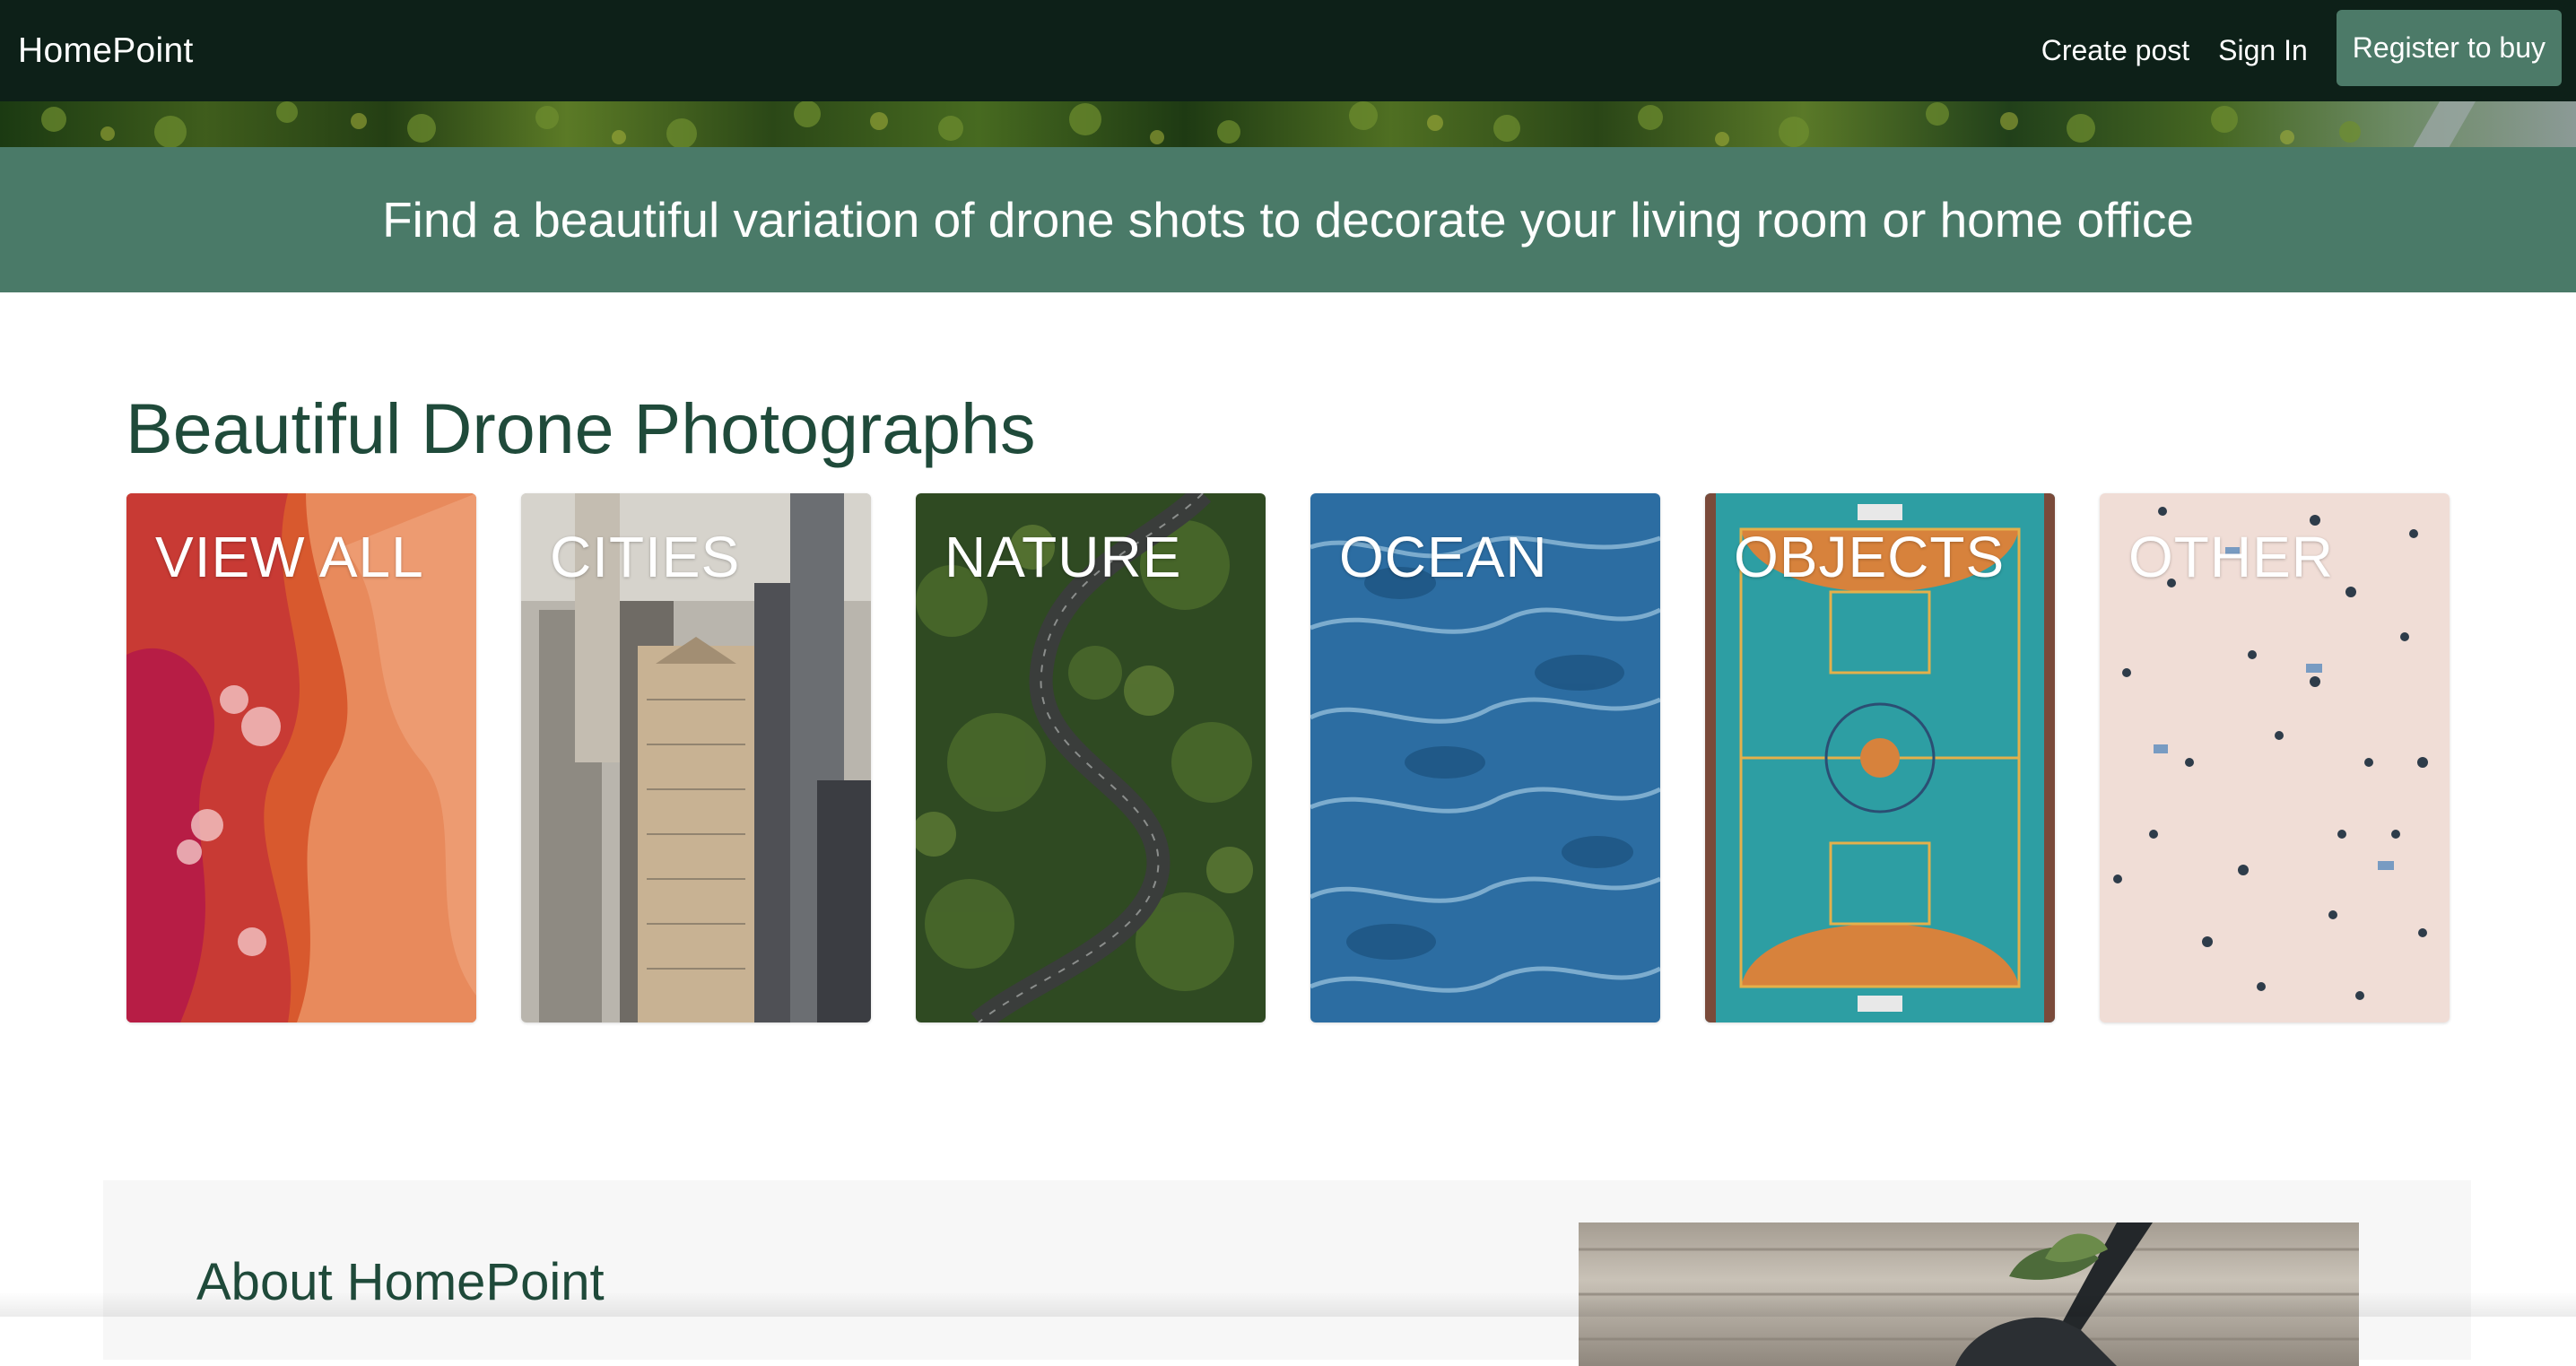  What do you see at coordinates (581, 428) in the screenshot?
I see `gallery-title: Beautiful Drone Photographs` at bounding box center [581, 428].